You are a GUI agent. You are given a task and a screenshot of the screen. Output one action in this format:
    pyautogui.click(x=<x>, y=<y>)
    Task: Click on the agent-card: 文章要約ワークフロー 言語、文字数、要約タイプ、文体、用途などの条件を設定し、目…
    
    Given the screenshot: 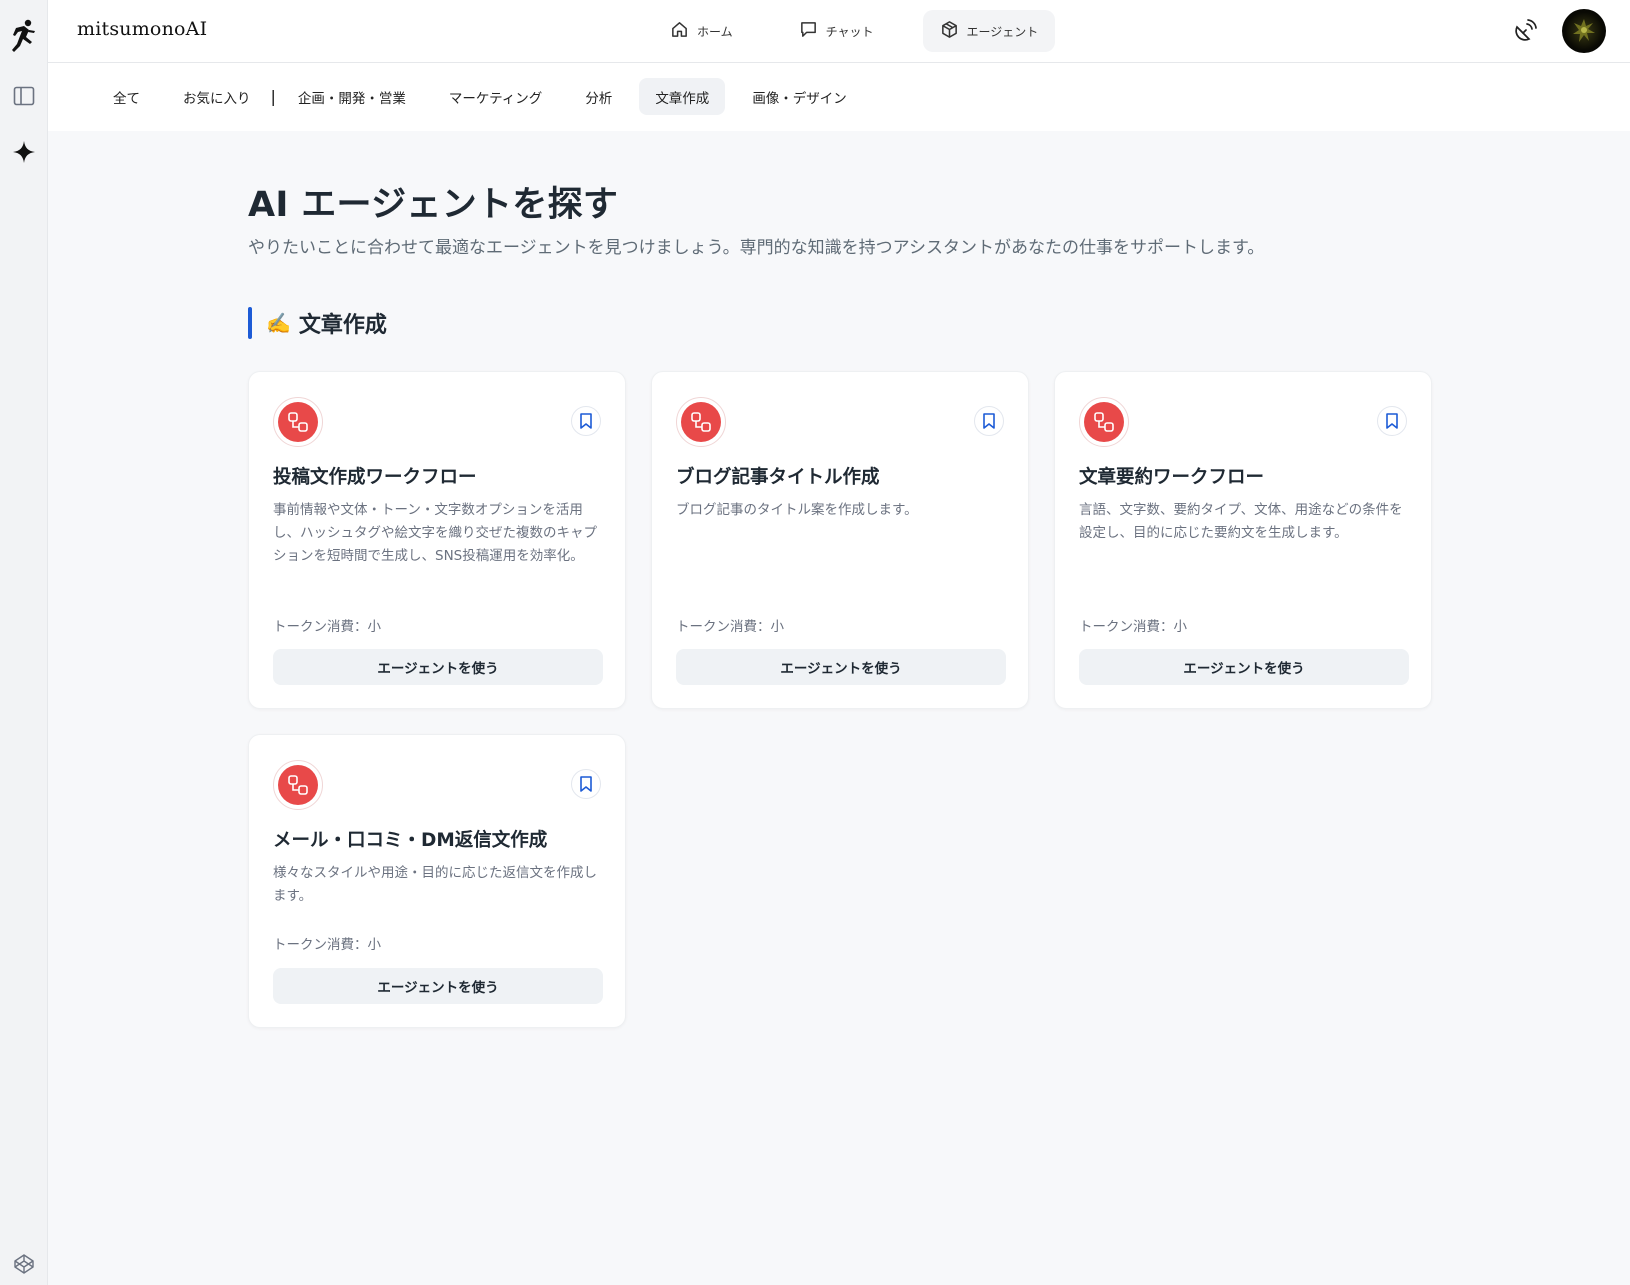 What is the action you would take?
    pyautogui.click(x=1243, y=540)
    